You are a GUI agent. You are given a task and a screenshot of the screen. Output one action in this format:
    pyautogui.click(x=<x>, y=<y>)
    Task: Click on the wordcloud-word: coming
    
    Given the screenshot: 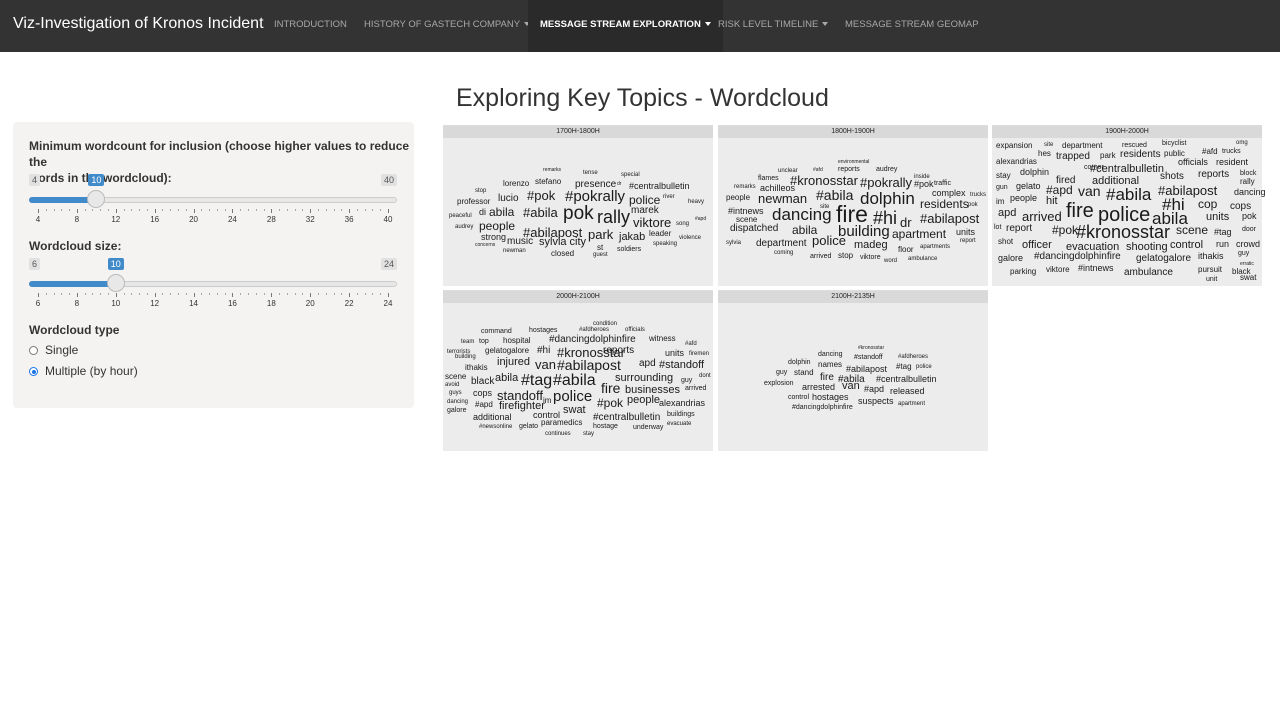 What is the action you would take?
    pyautogui.click(x=784, y=253)
    